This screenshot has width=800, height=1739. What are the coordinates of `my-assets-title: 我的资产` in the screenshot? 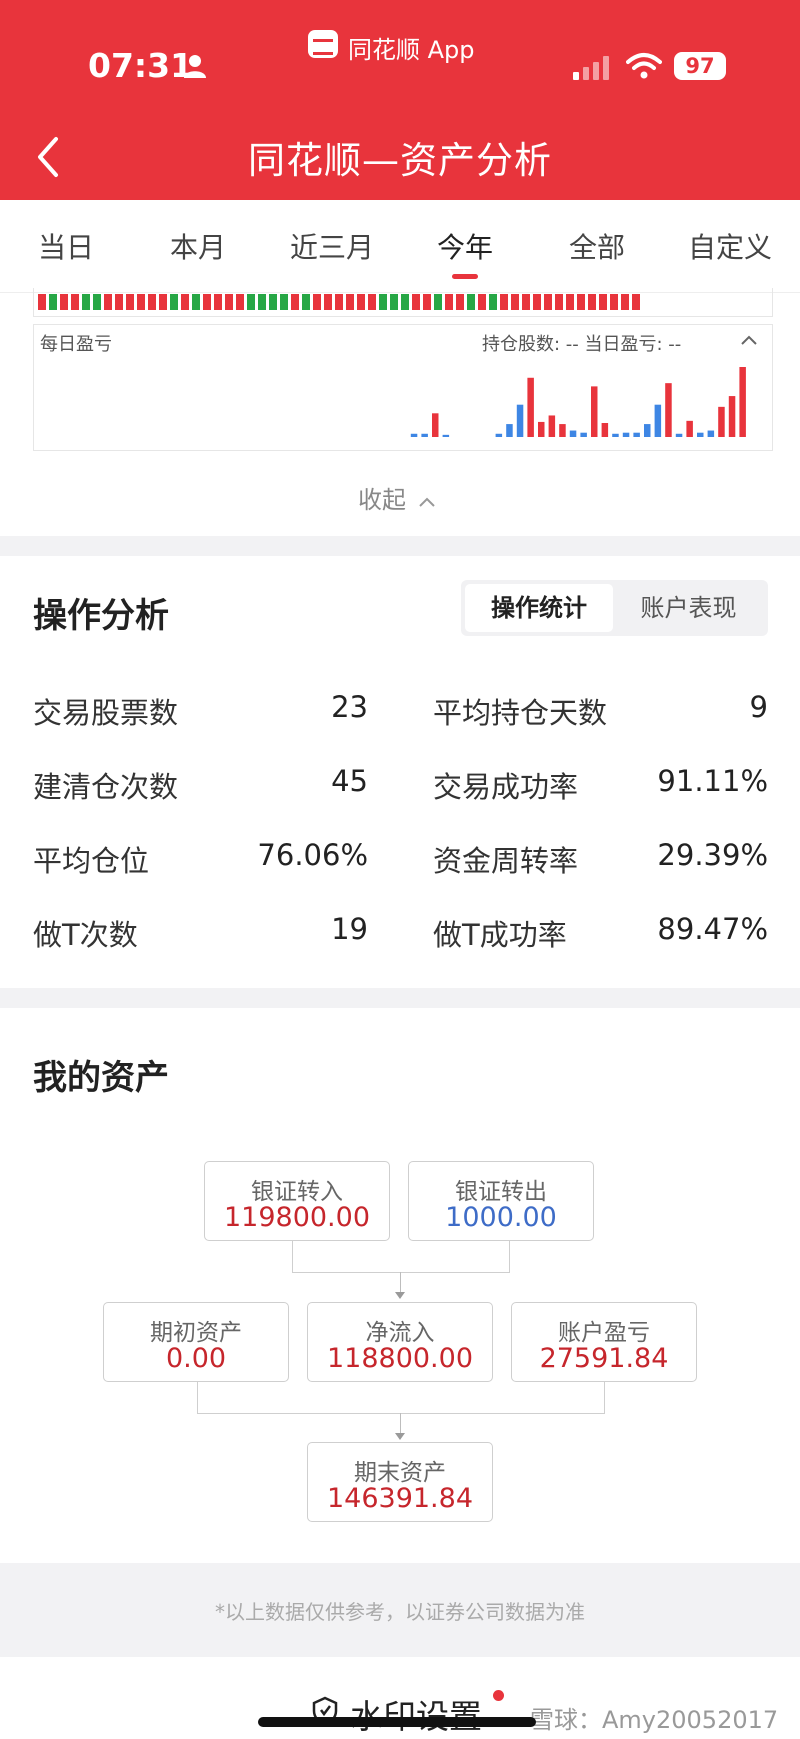 It's located at (101, 1078).